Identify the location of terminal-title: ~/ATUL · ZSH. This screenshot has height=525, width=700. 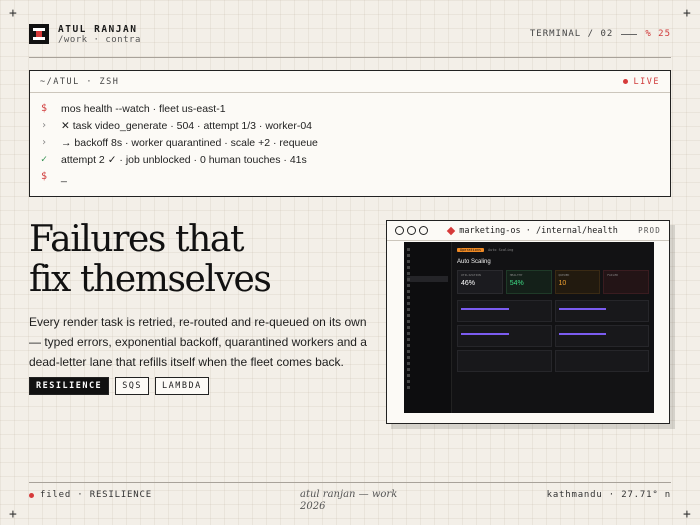
(80, 81).